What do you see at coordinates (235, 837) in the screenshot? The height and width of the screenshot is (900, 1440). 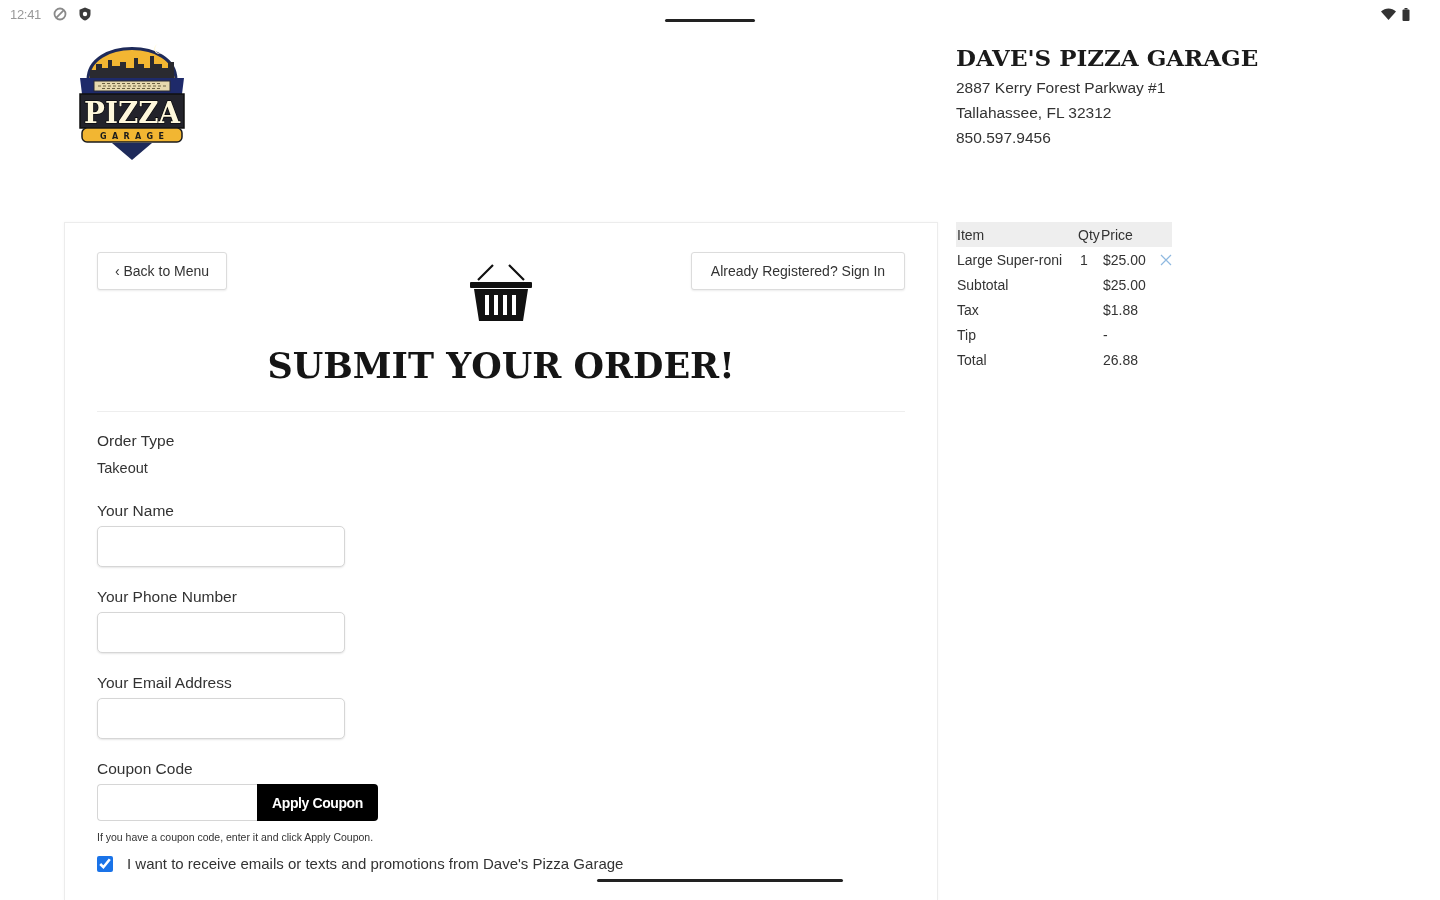 I see `help-text: If you have a coupon code, enter it and click Apply Coupon.` at bounding box center [235, 837].